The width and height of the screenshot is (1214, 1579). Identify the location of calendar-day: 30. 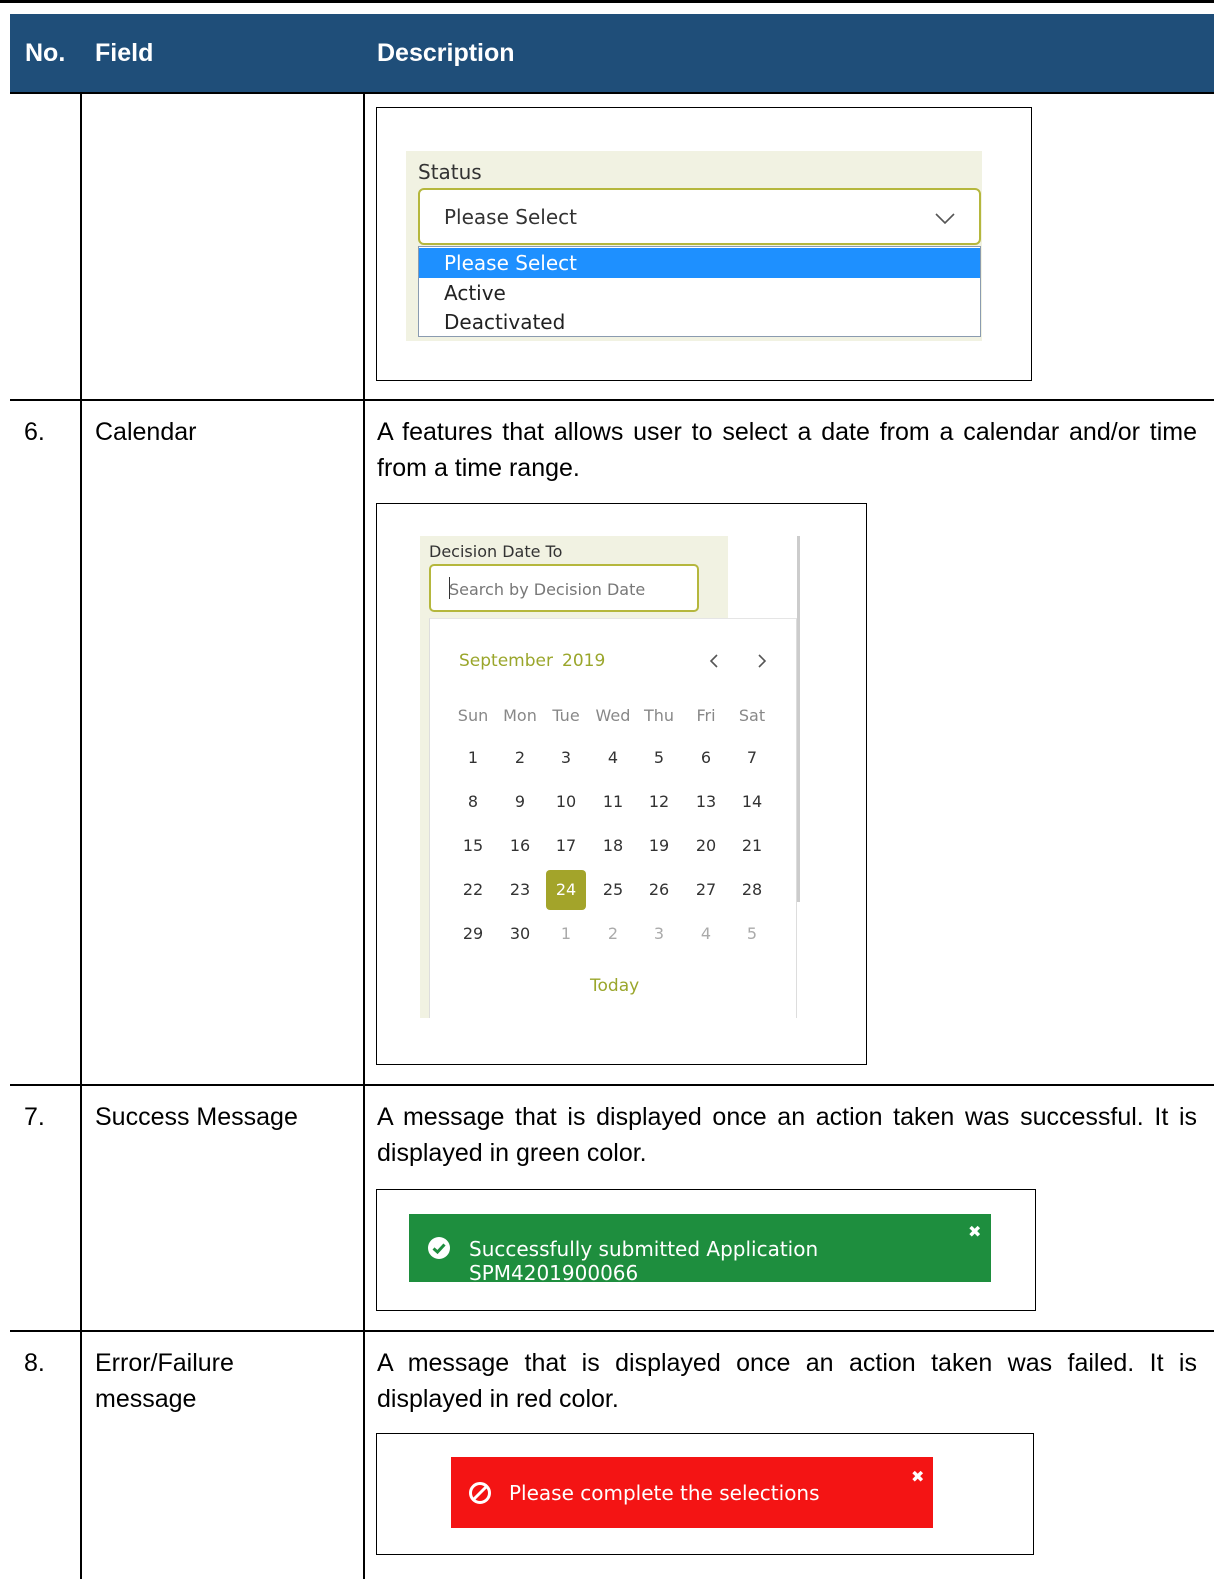
(520, 934).